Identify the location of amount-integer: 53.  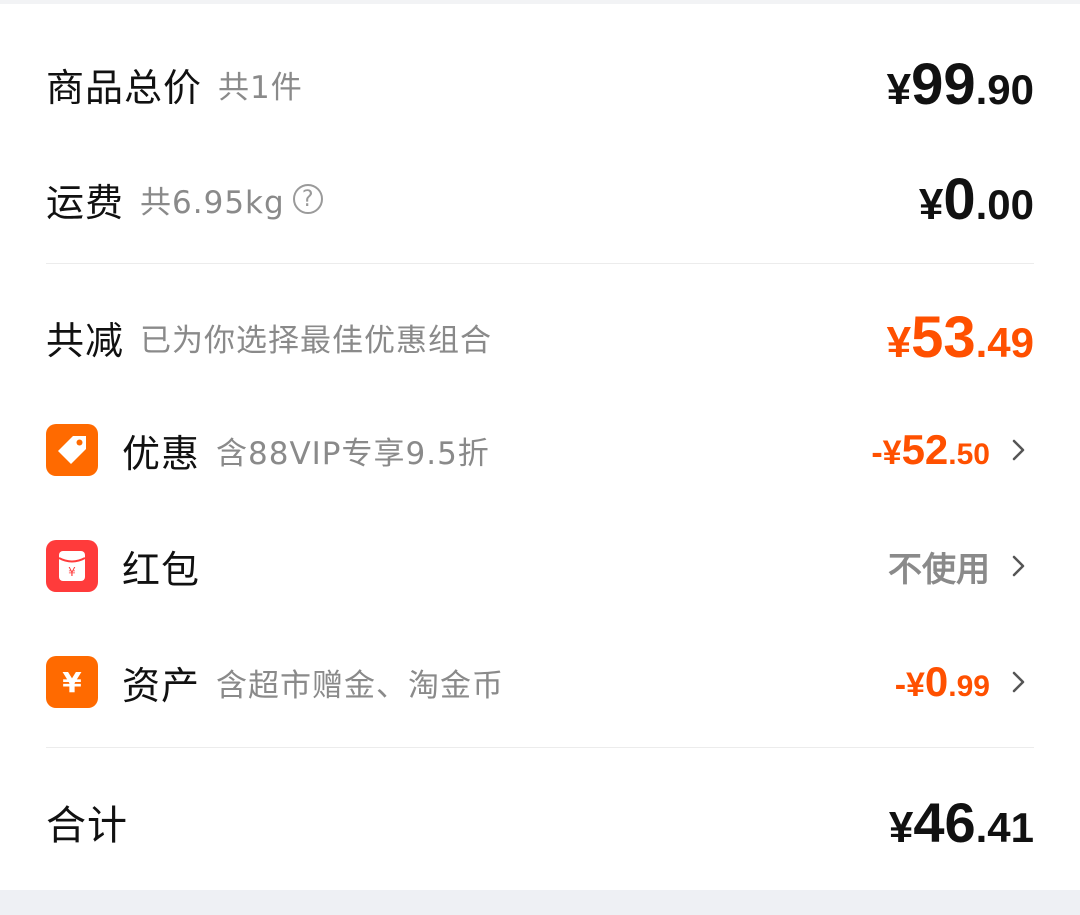
(943, 337).